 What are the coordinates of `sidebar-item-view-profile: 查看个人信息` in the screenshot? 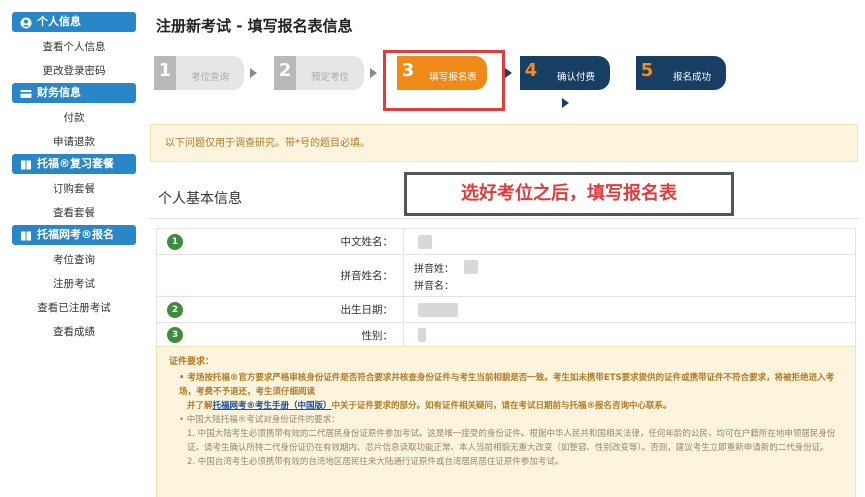 It's located at (74, 47).